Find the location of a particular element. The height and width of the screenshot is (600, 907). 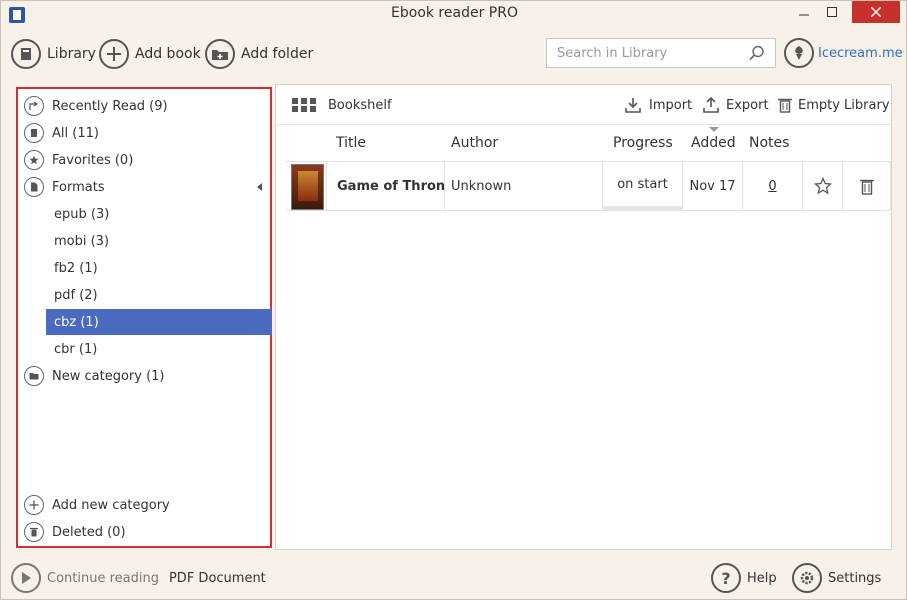

export-icon is located at coordinates (711, 105).